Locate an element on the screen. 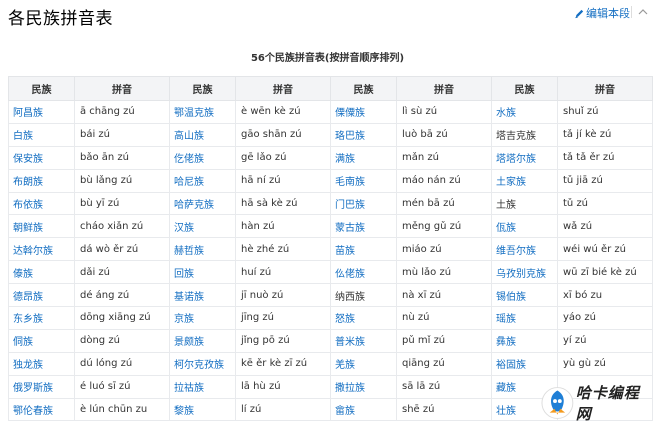 The width and height of the screenshot is (655, 425). collapse-button is located at coordinates (644, 11).